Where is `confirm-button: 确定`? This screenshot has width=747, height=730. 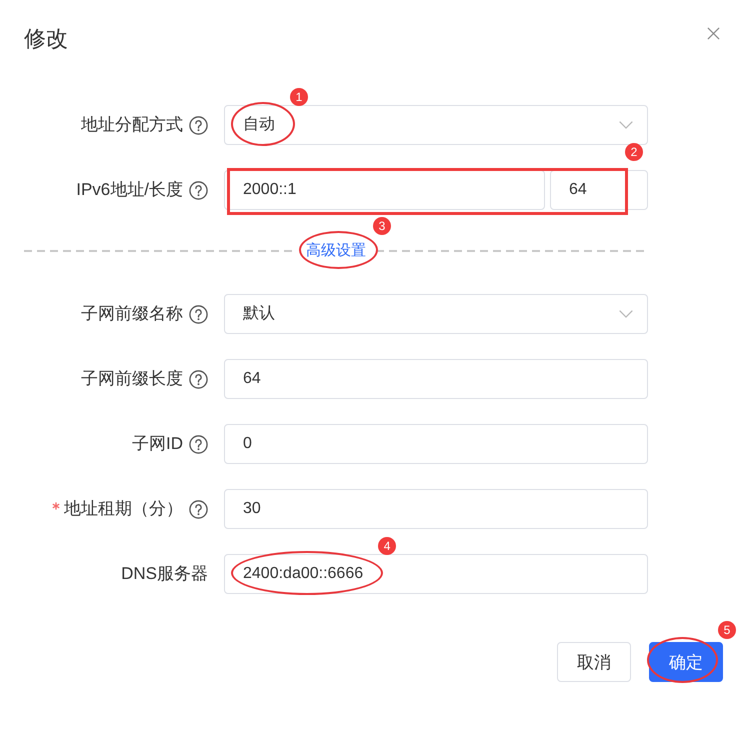
confirm-button: 确定 is located at coordinates (686, 662).